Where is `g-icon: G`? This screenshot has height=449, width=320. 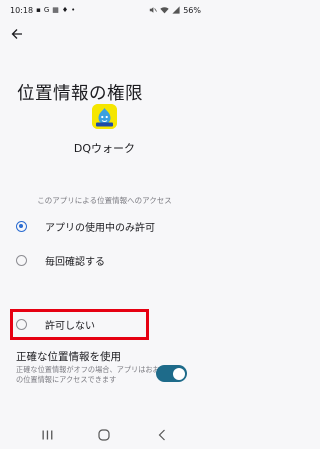
g-icon: G is located at coordinates (46, 9).